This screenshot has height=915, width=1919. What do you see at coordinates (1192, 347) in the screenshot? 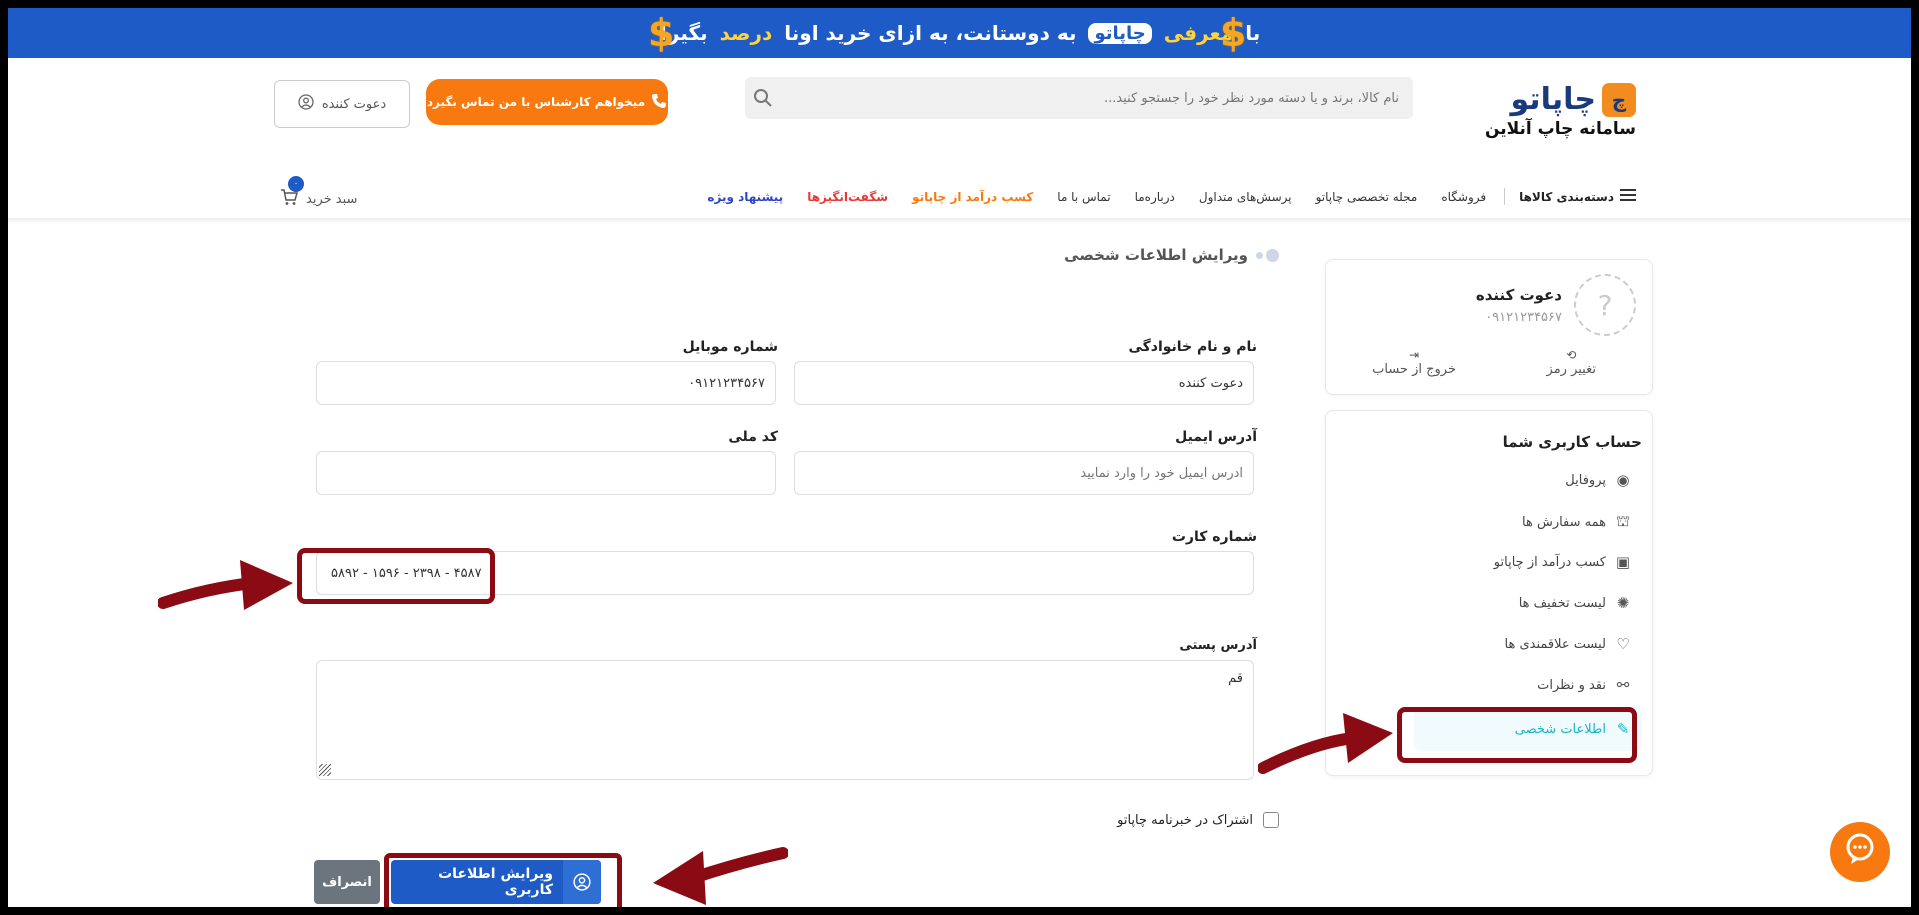
I see `full-name-label: نام و نام خانوادگی` at bounding box center [1192, 347].